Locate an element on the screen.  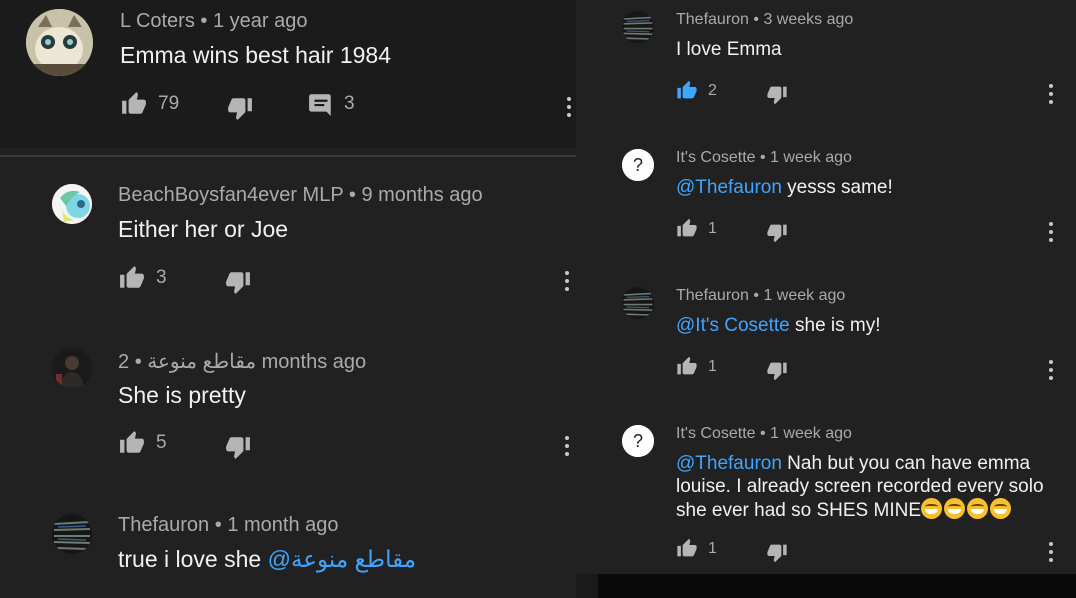
mention-link: @مقاطع منوعة is located at coordinates (342, 559).